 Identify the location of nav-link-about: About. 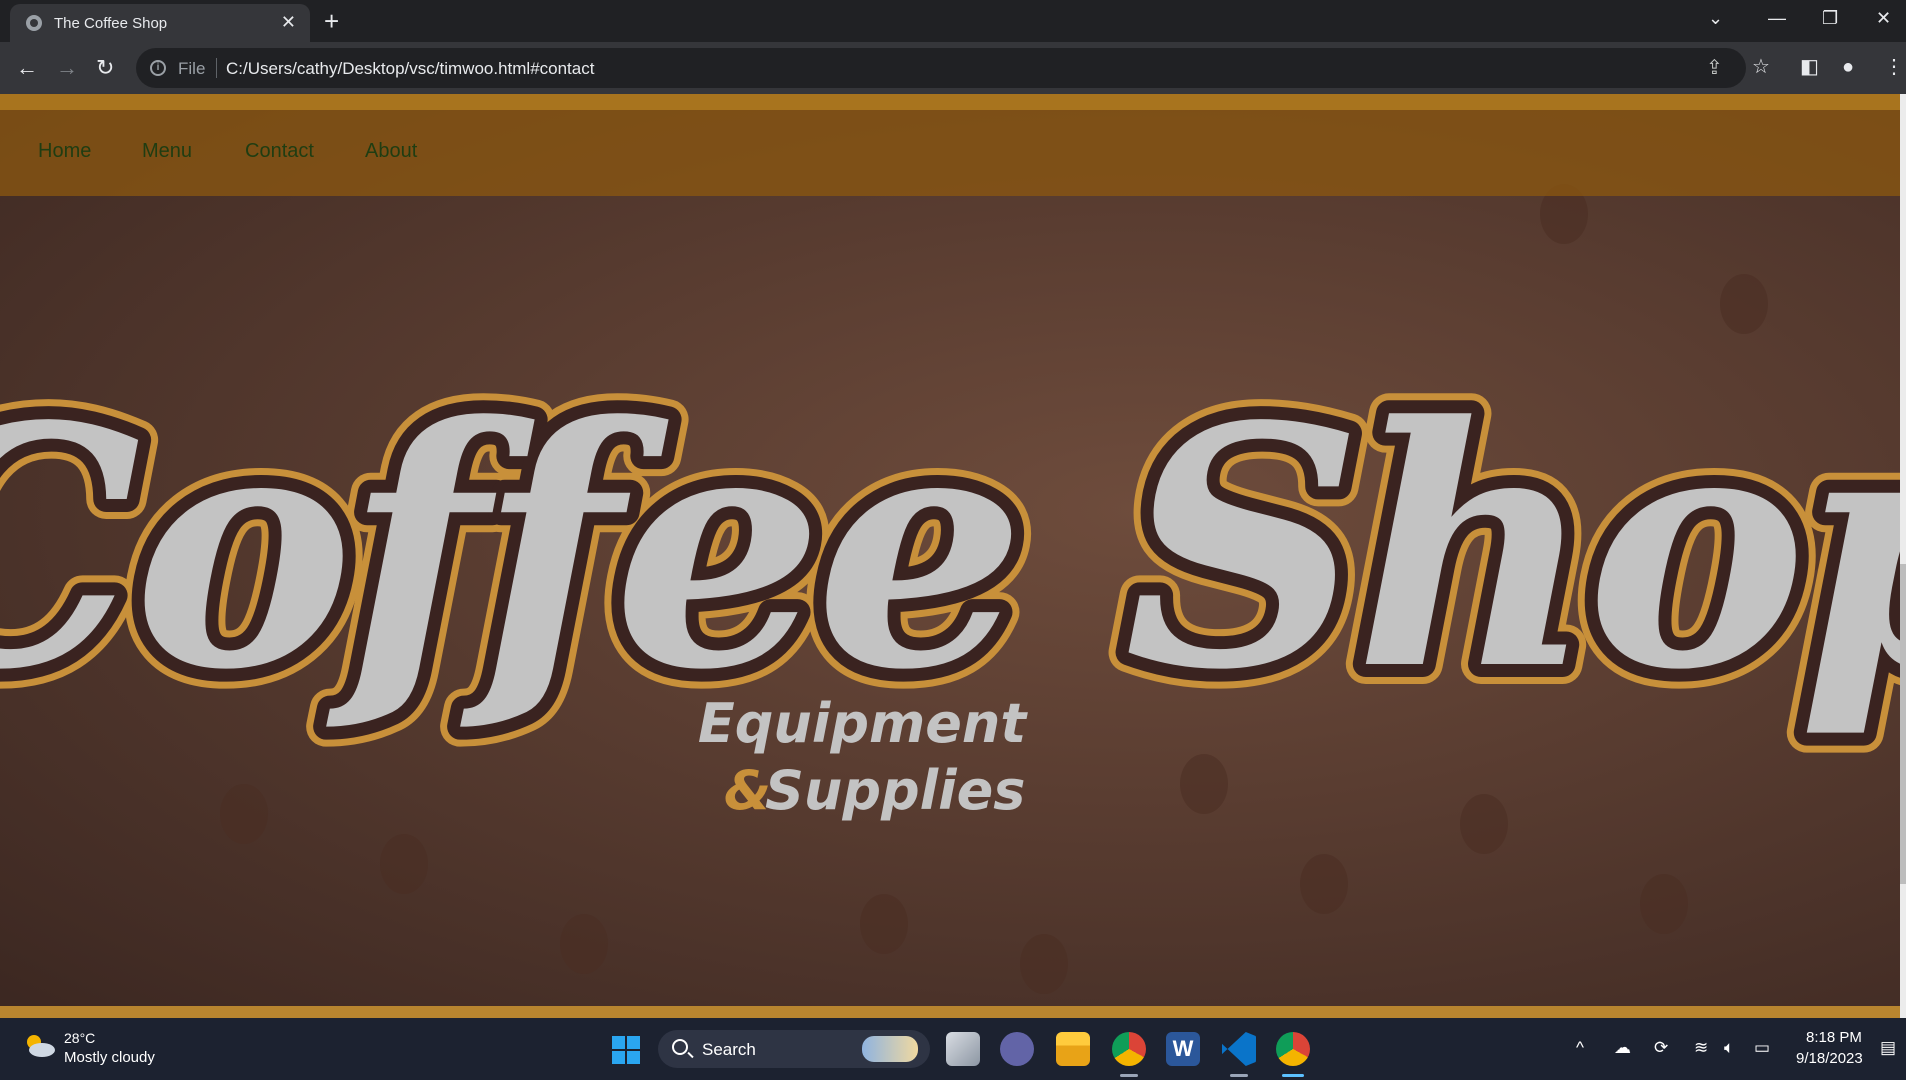
(391, 151).